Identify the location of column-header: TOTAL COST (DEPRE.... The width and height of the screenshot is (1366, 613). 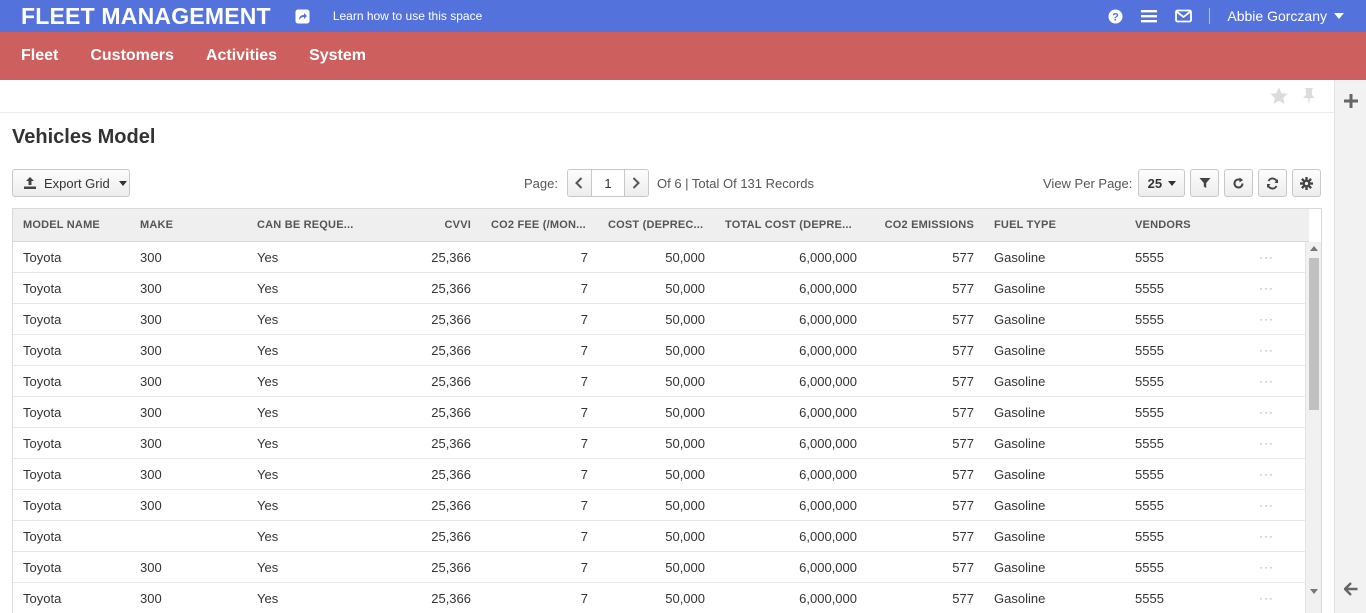
(788, 225).